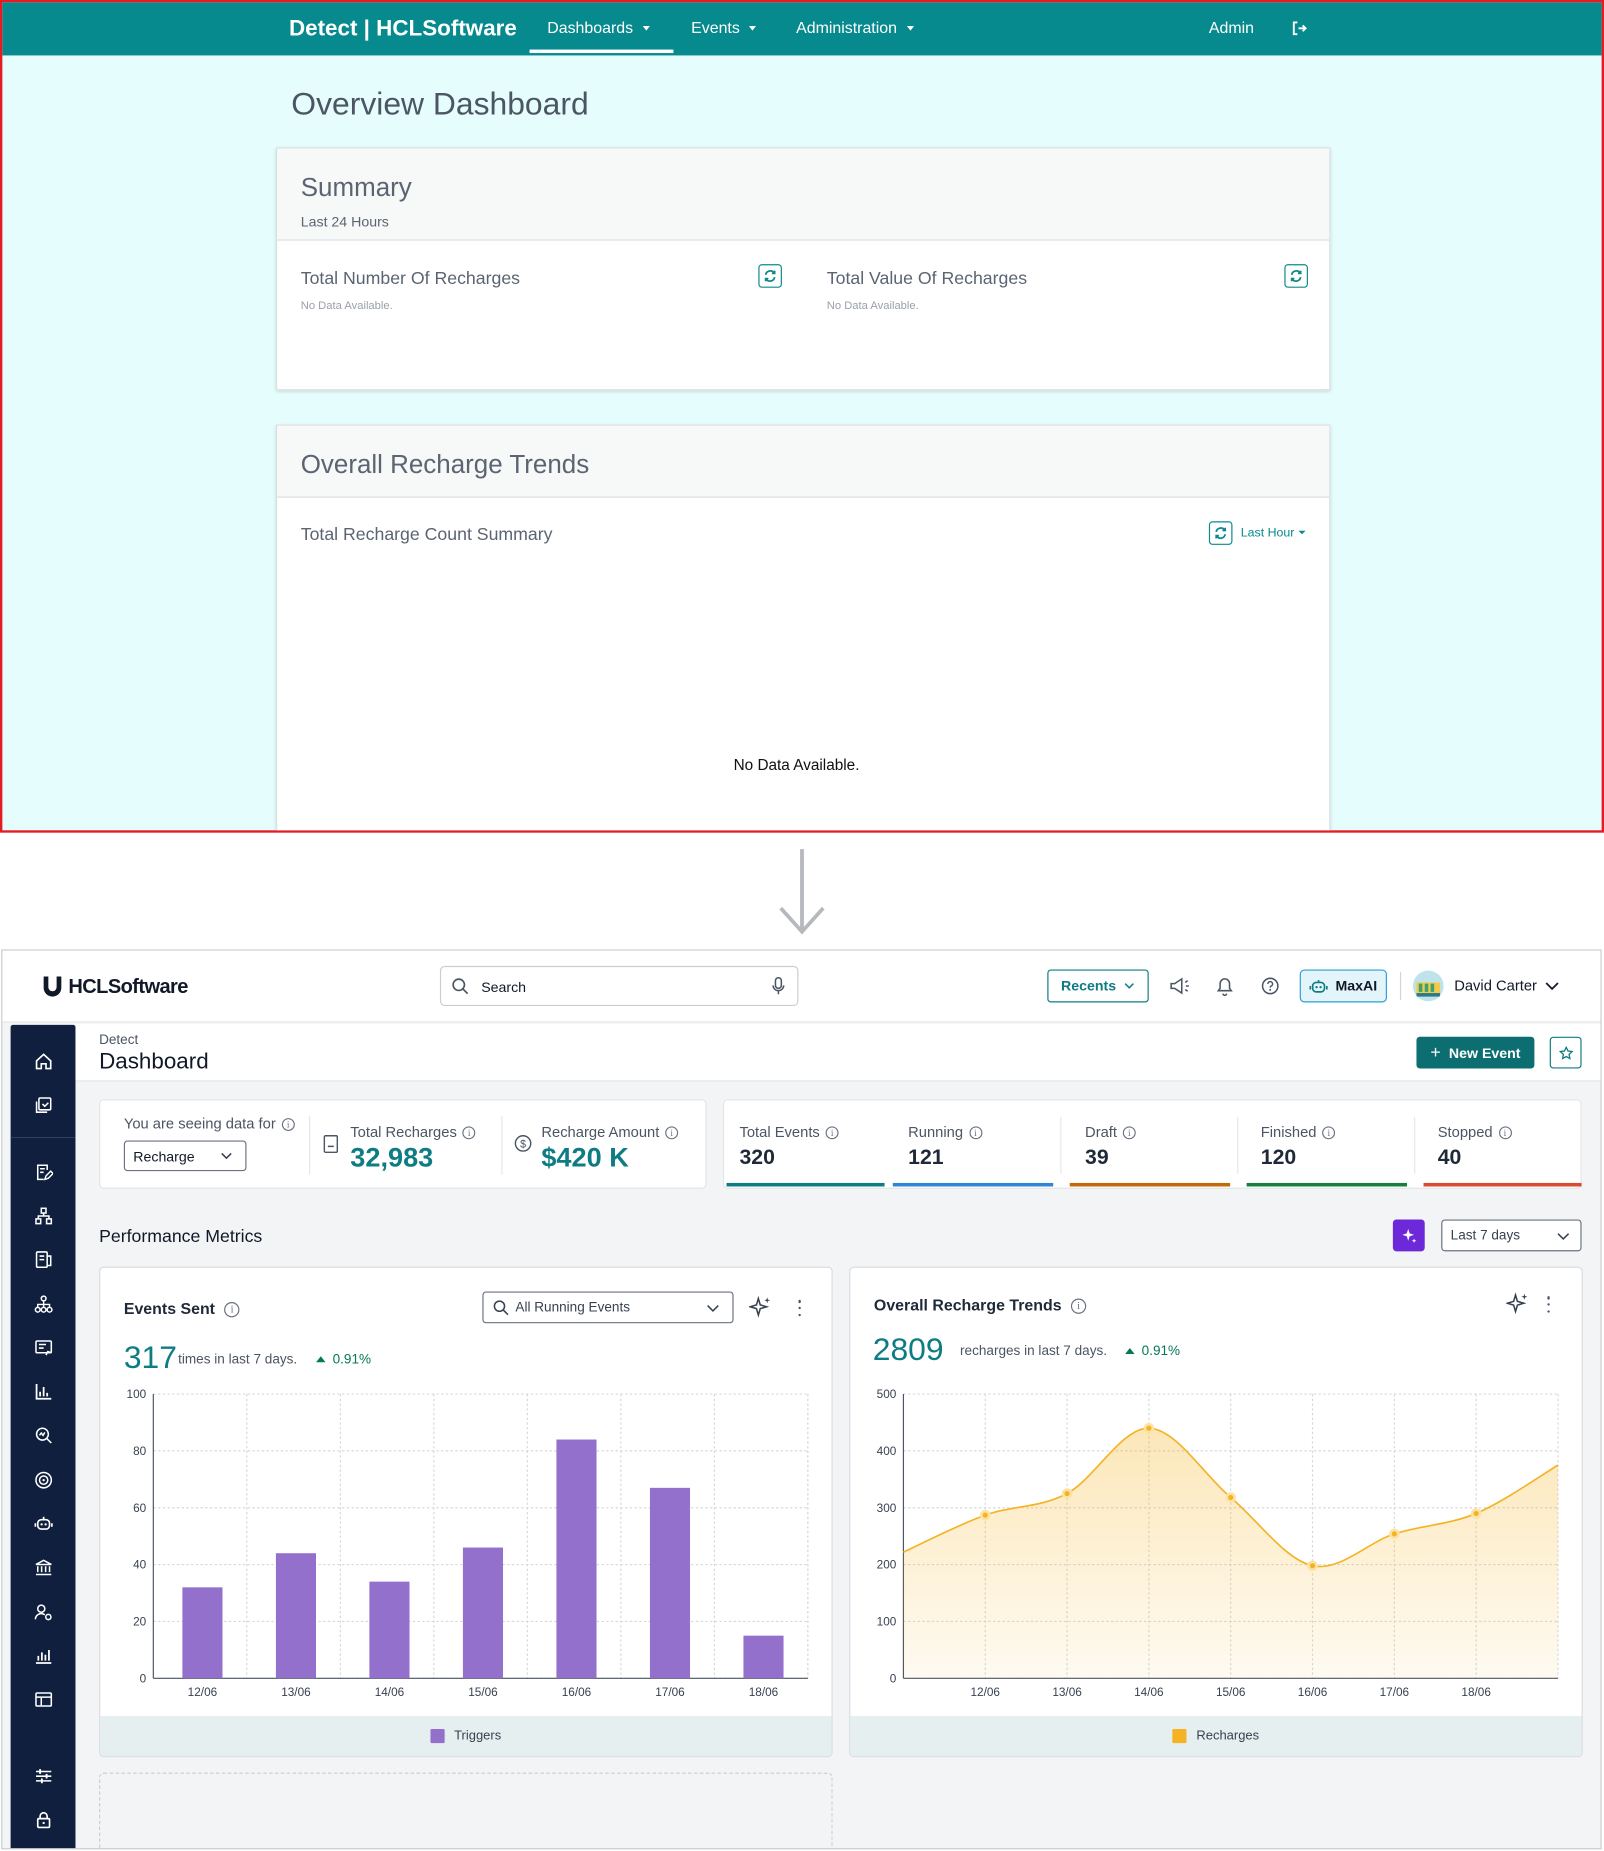  Describe the element at coordinates (1225, 986) in the screenshot. I see `bell-icon` at that location.